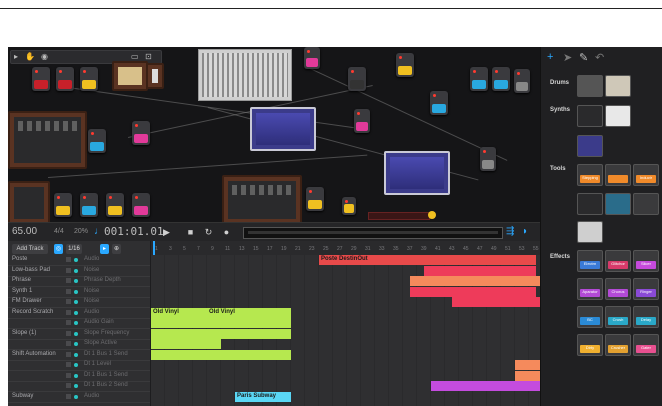  What do you see at coordinates (646, 175) in the screenshot?
I see `tool-tile: Inductr` at bounding box center [646, 175].